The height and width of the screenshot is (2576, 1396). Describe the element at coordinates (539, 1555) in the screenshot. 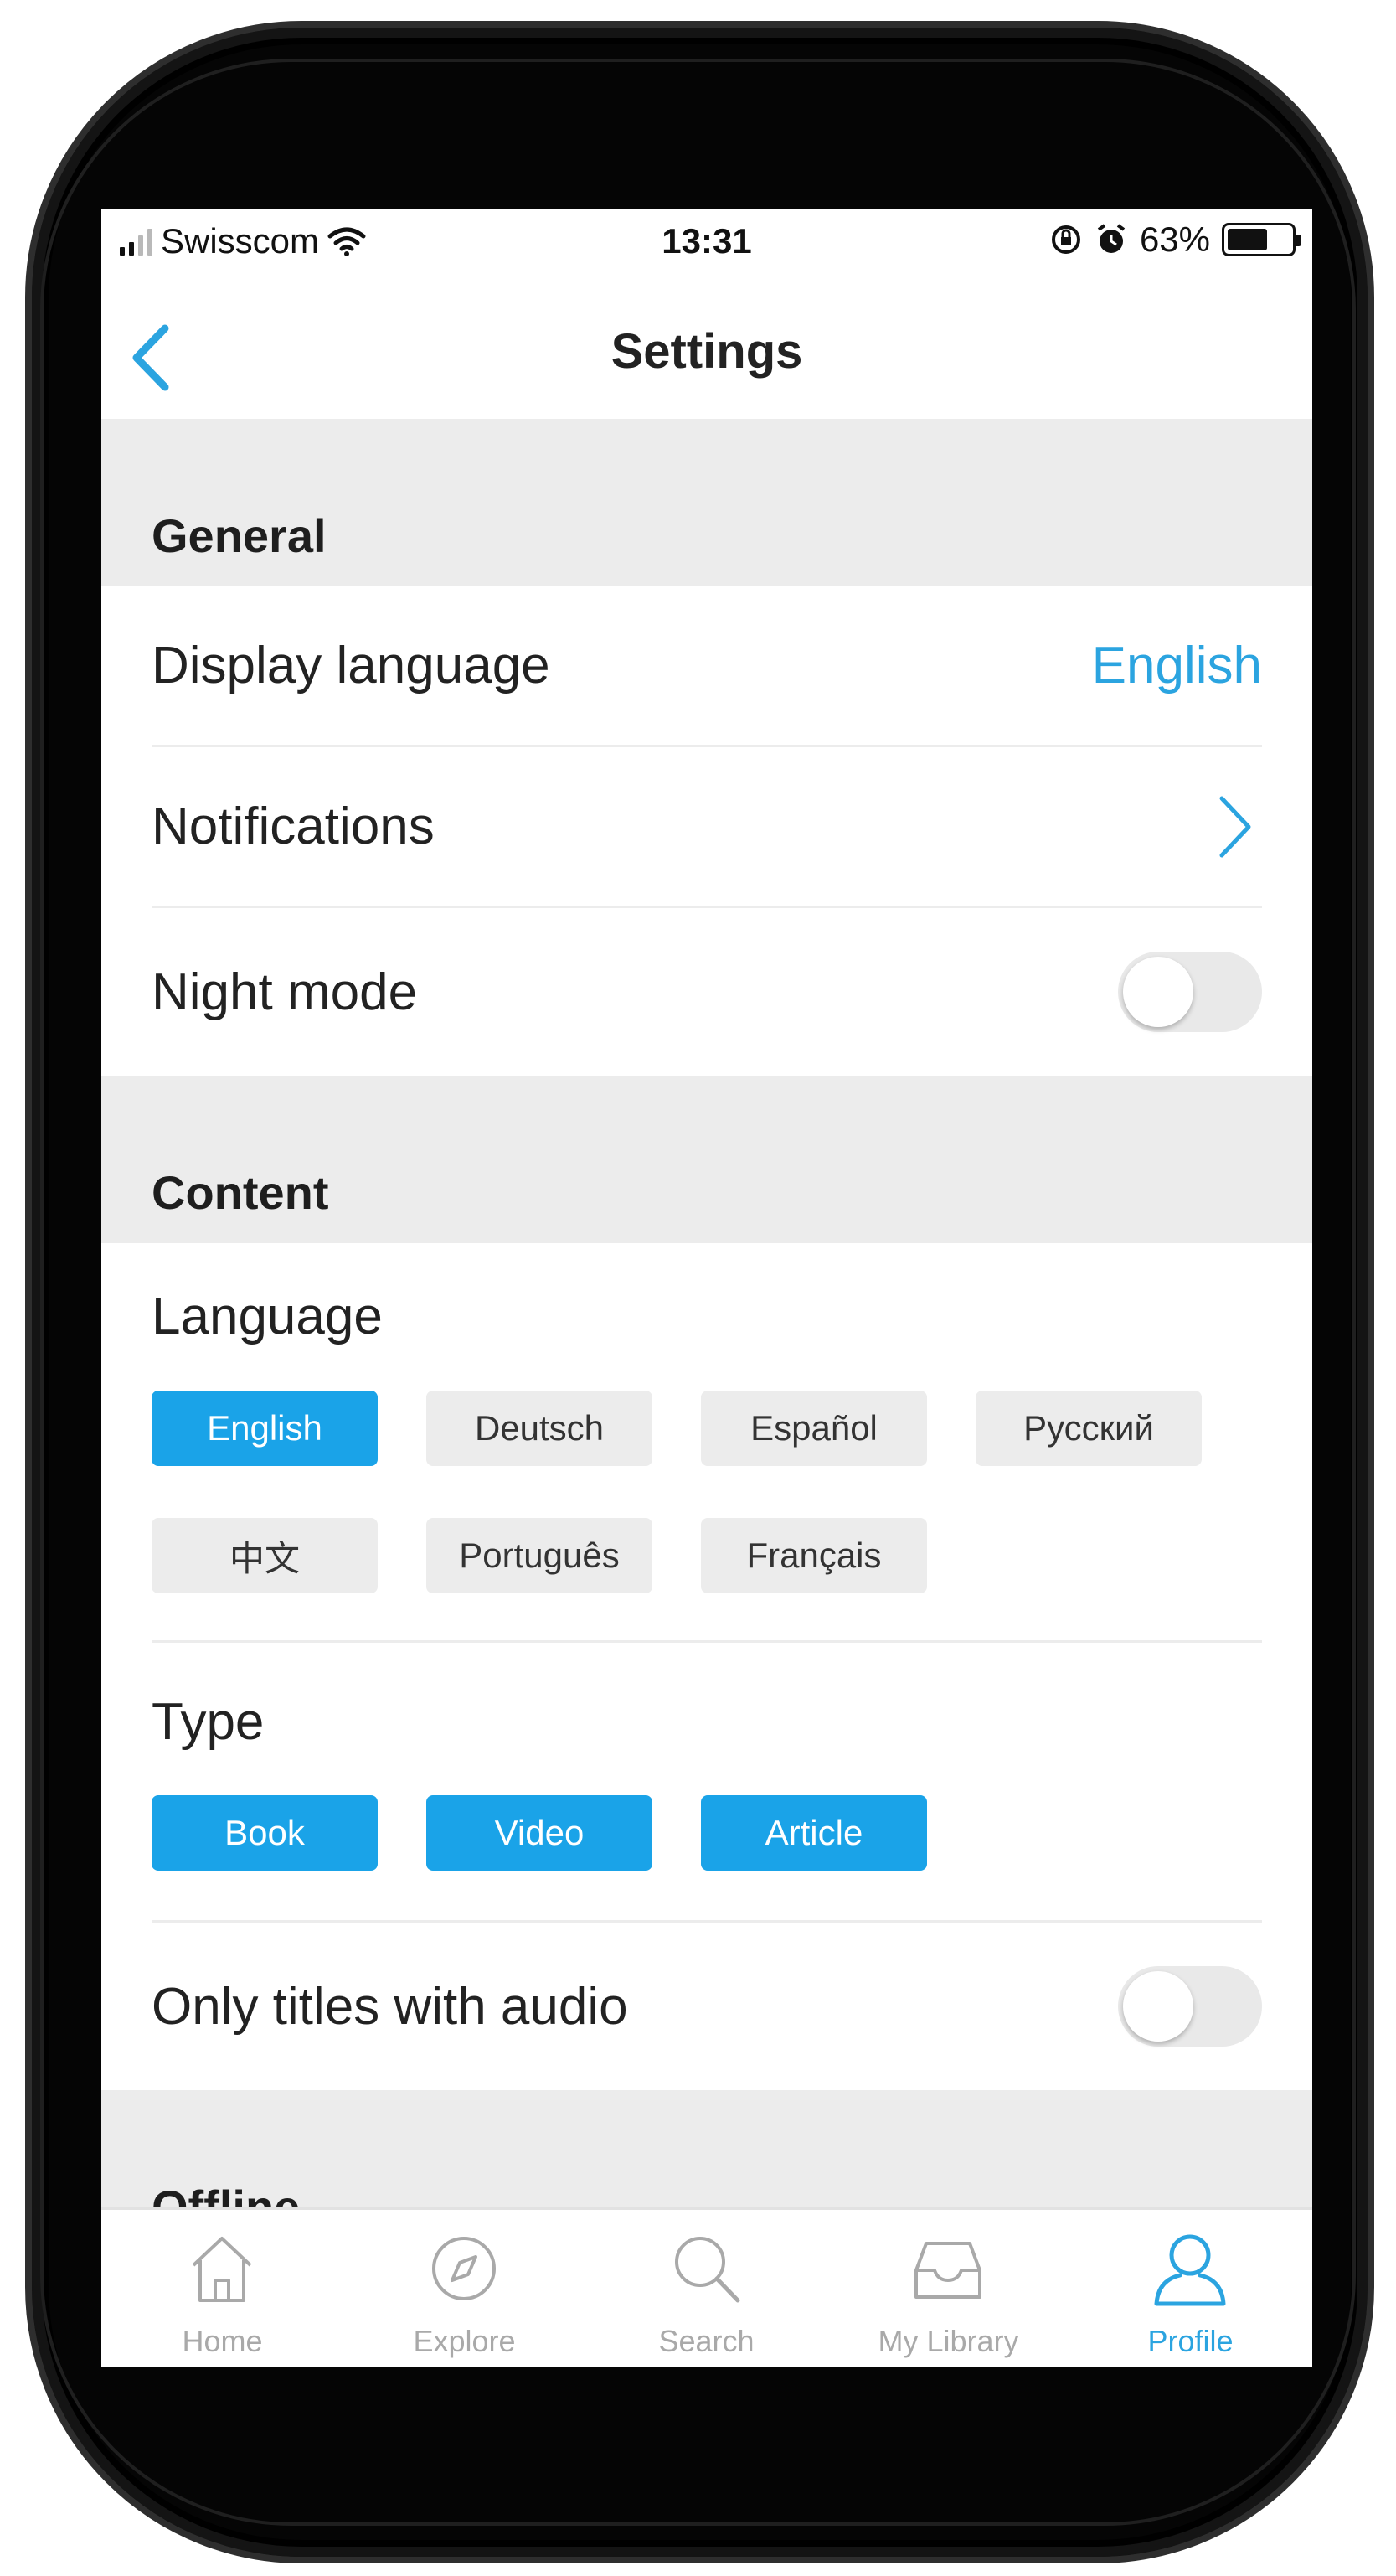

I see `language-chip-portugues: Português` at that location.